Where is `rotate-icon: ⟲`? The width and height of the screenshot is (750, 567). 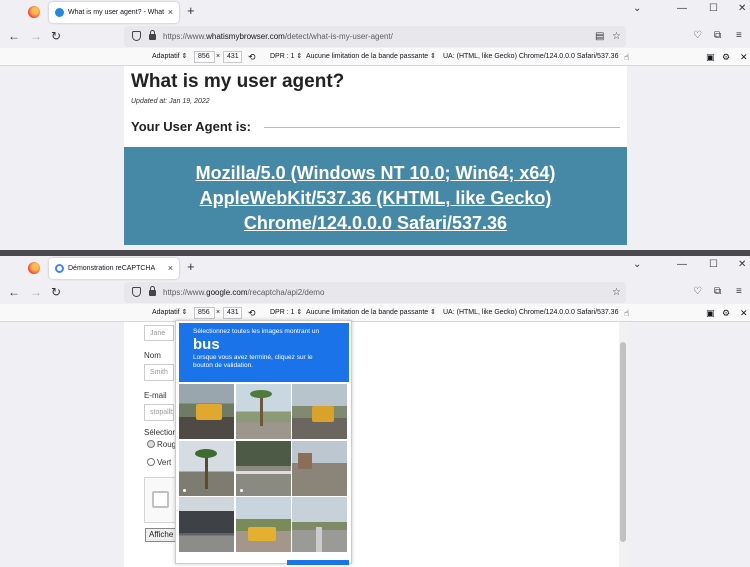
rotate-icon: ⟲ is located at coordinates (252, 57).